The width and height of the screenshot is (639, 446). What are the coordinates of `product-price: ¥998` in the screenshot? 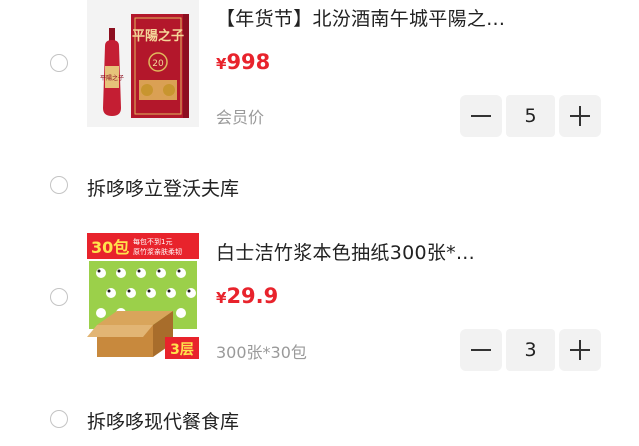 It's located at (243, 62).